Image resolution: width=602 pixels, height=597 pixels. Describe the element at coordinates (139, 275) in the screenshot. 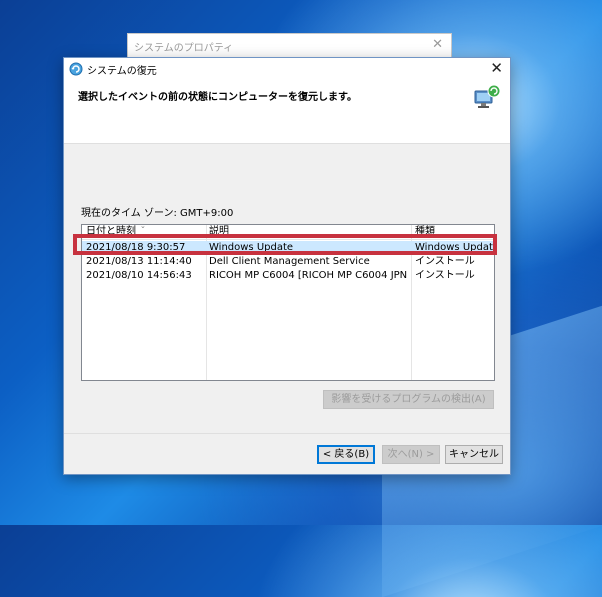

I see `row-date: 2021/08/10 14:56:43` at that location.